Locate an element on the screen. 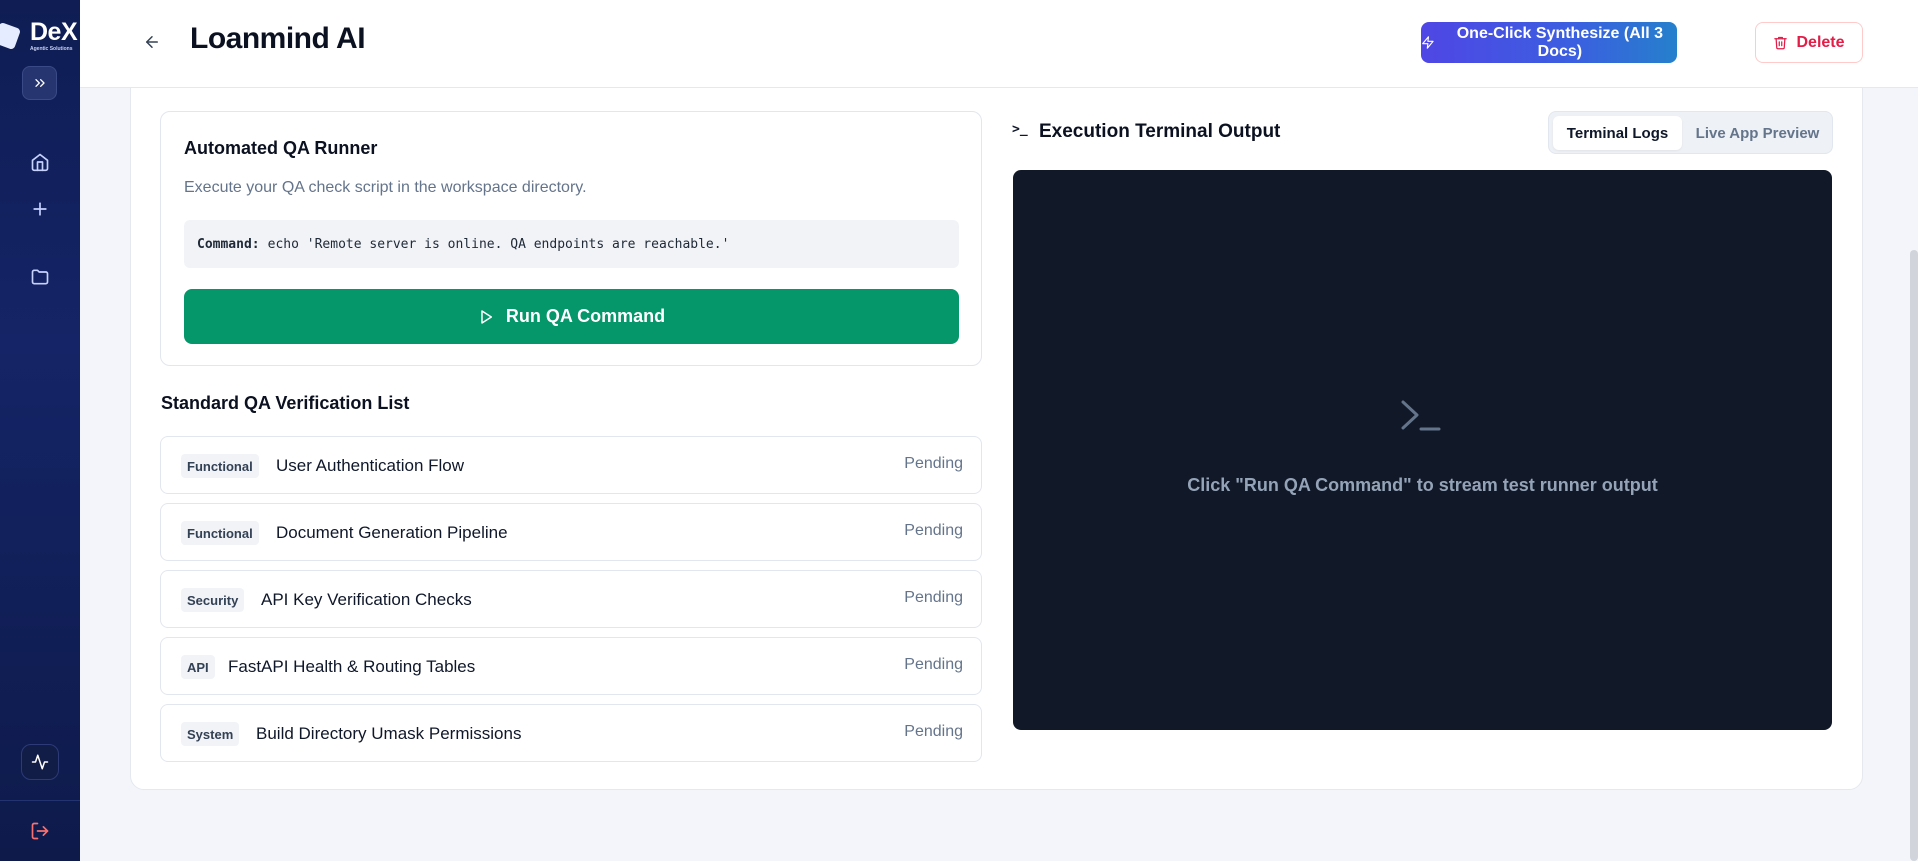 Image resolution: width=1918 pixels, height=861 pixels. logo: DeX Agentic Solutions is located at coordinates (40, 36).